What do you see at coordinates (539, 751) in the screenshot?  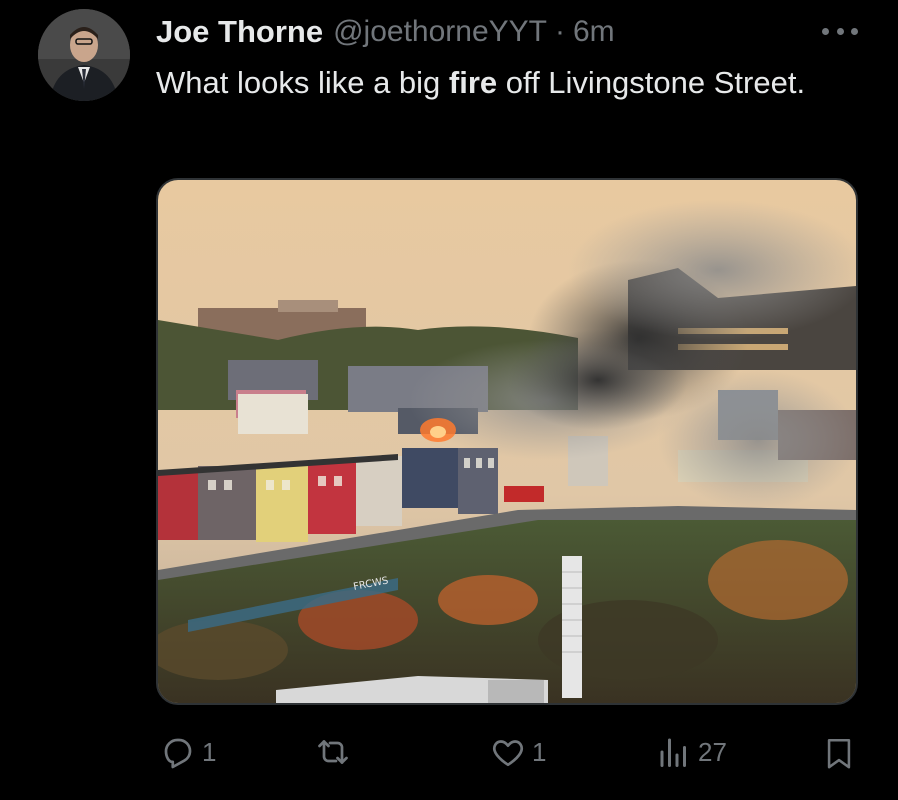 I see `like-count: 1` at bounding box center [539, 751].